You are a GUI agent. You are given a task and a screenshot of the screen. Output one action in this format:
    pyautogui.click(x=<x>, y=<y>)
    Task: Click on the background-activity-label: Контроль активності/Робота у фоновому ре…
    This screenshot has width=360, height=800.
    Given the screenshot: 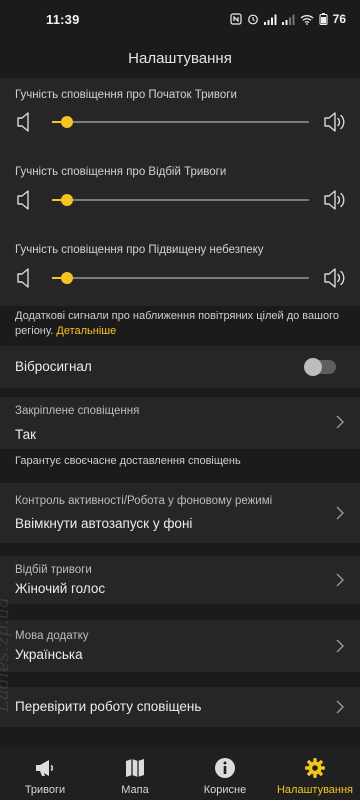 What is the action you would take?
    pyautogui.click(x=144, y=501)
    